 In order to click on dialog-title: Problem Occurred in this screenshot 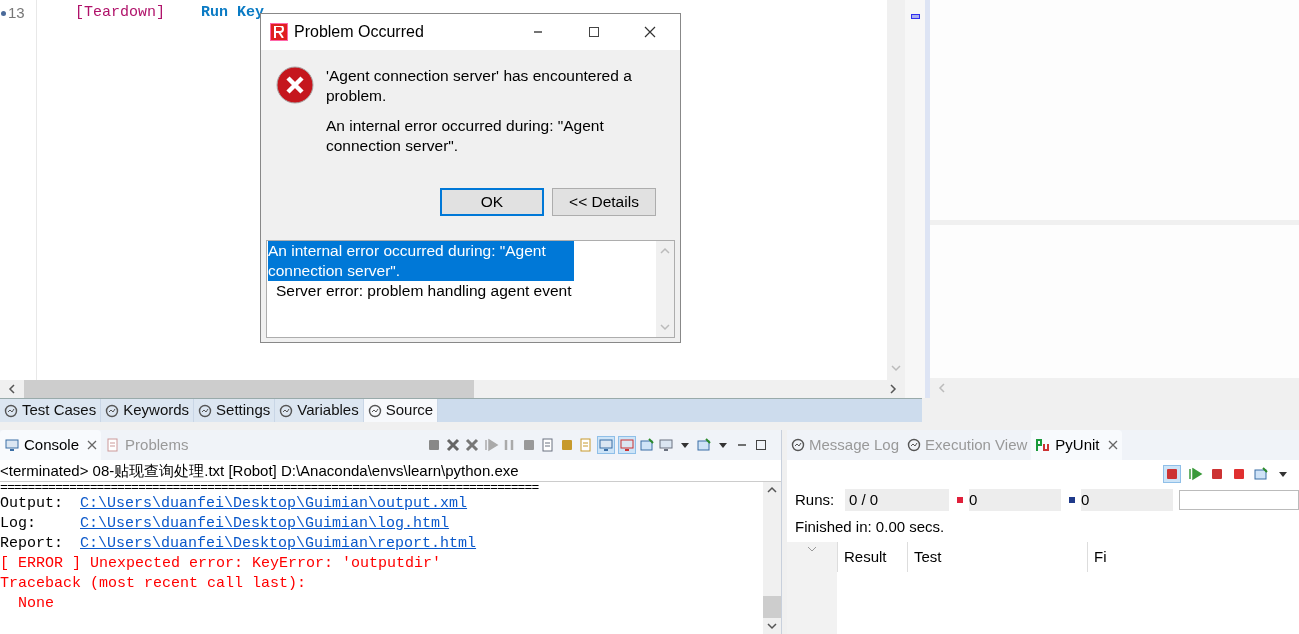, I will do `click(359, 32)`.